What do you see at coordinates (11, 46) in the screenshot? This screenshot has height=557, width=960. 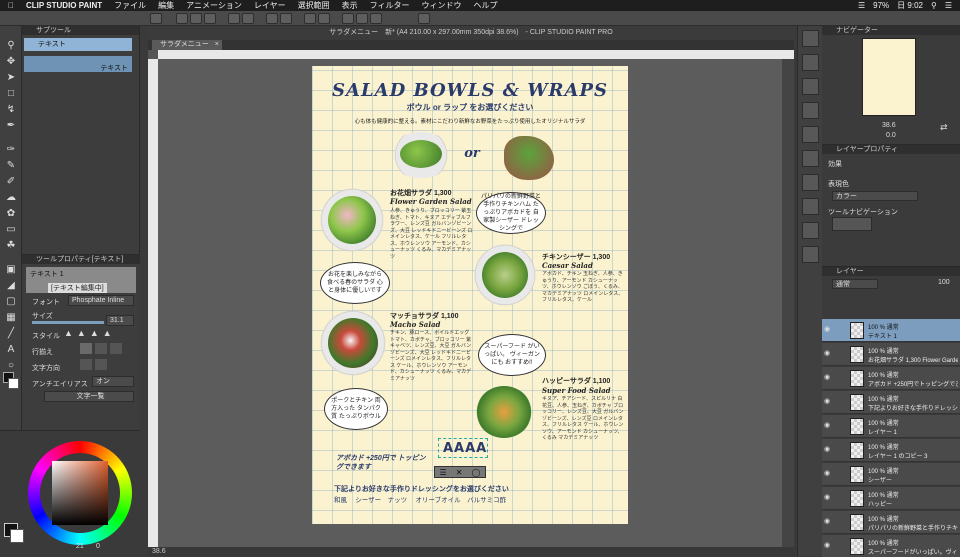 I see `zoom-tool-icon: ⚲` at bounding box center [11, 46].